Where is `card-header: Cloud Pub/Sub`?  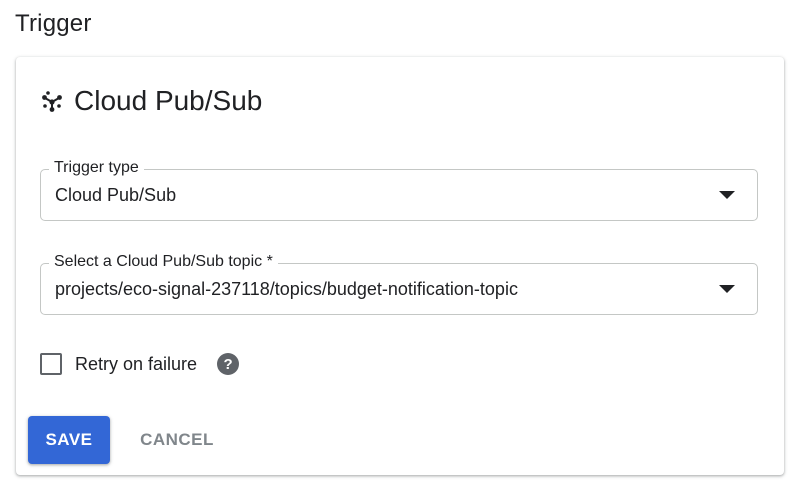
card-header: Cloud Pub/Sub is located at coordinates (151, 101).